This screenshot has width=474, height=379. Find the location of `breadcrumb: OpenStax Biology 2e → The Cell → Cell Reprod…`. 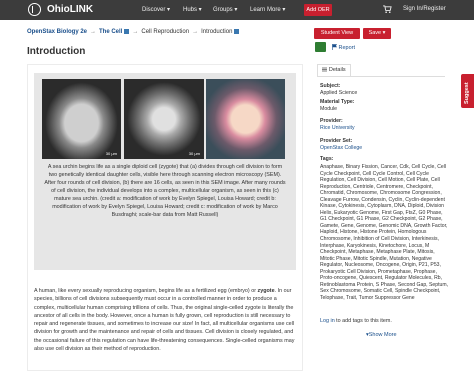

breadcrumb: OpenStax Biology 2e → The Cell → Cell Reprod… is located at coordinates (133, 32).